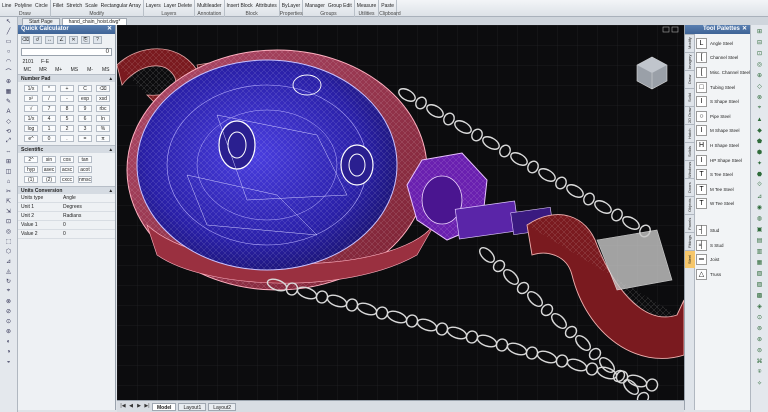 This screenshot has height=412, width=768. I want to click on tool-icon: ✂, so click(8, 191).